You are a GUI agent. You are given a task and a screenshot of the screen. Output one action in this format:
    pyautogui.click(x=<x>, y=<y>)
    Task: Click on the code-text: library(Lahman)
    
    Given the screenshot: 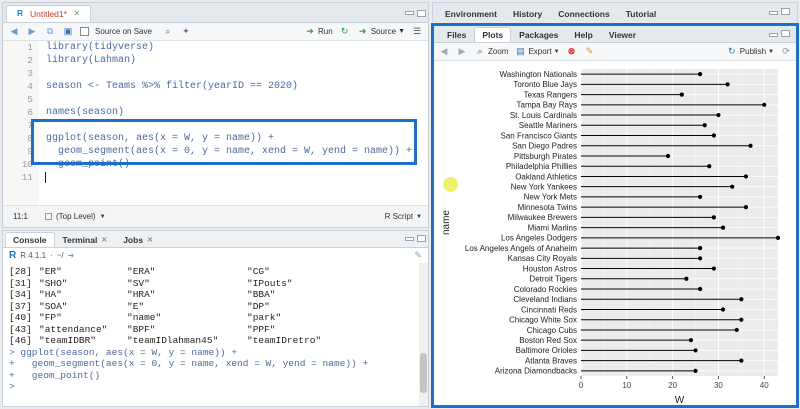 What is the action you would take?
    pyautogui.click(x=91, y=60)
    